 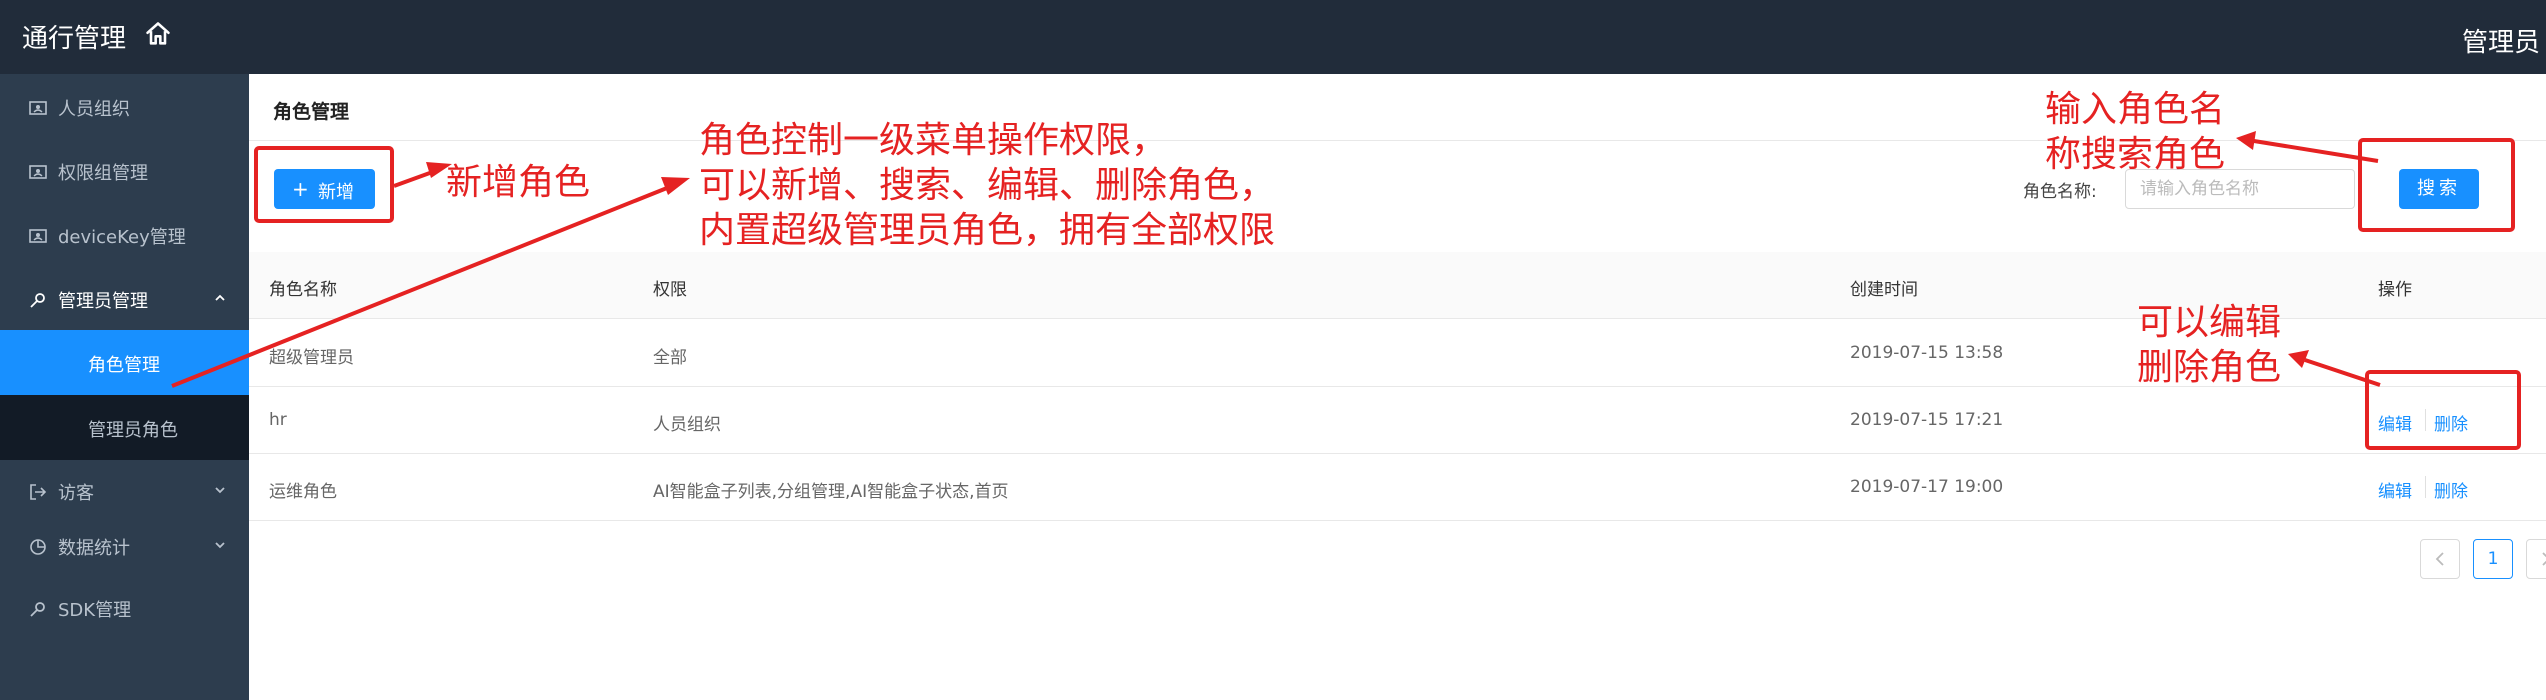 I want to click on logout-icon, so click(x=38, y=492).